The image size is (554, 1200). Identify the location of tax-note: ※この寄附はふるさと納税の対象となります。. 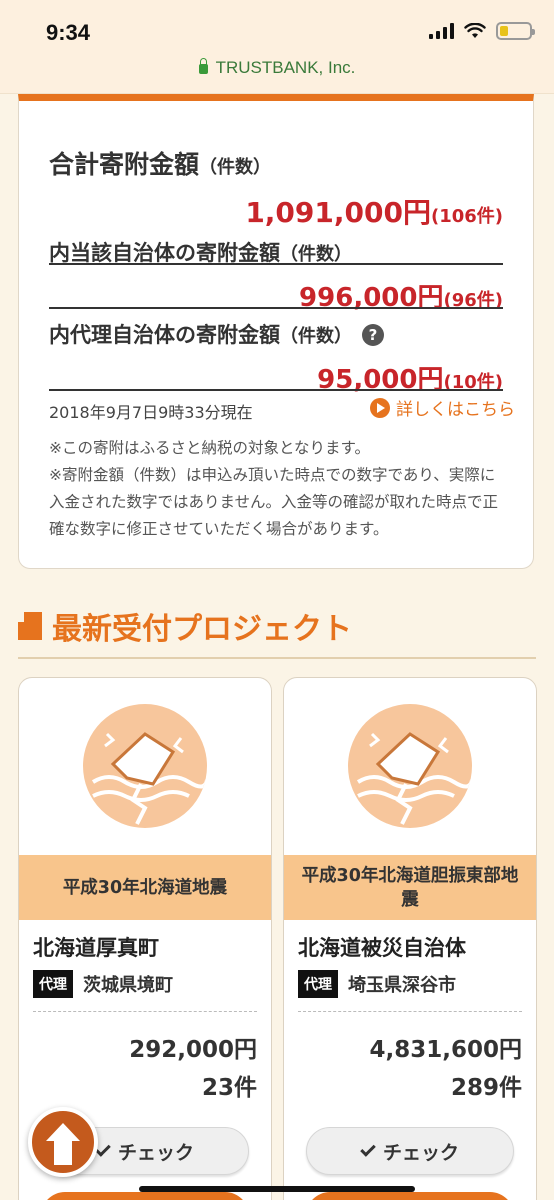
(209, 448).